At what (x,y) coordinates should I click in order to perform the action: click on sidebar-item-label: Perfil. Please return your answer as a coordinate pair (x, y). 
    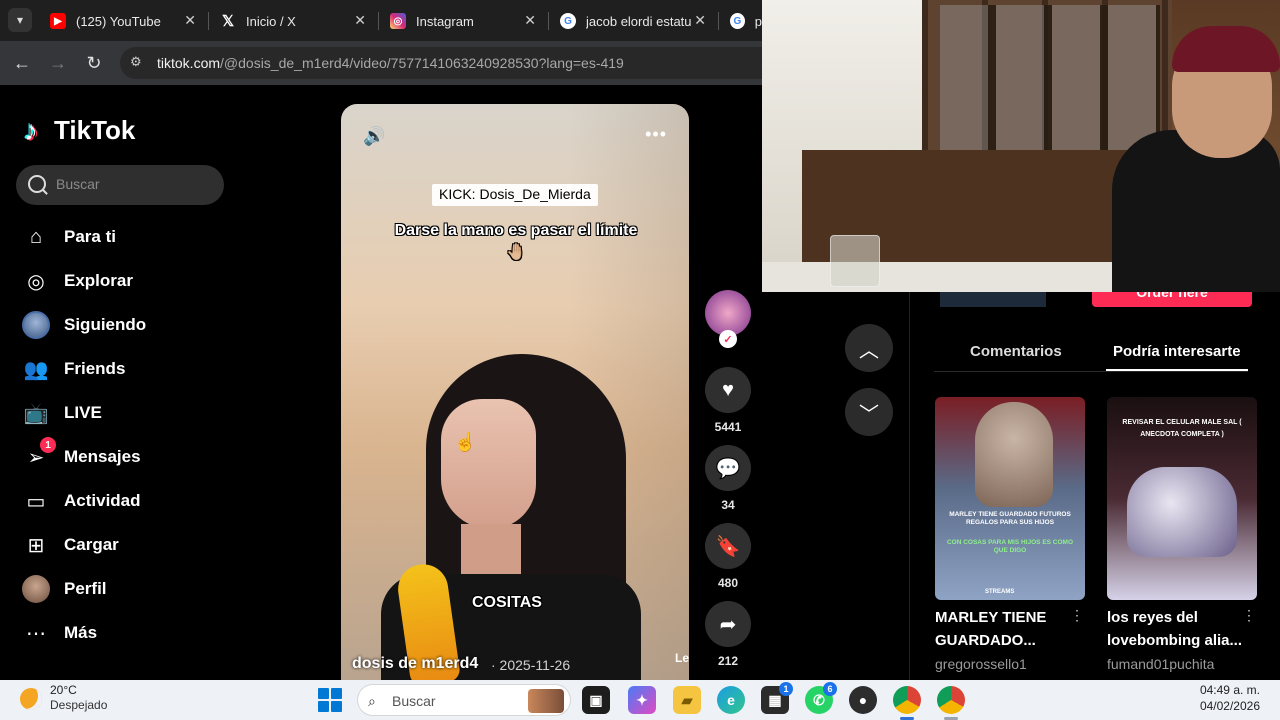
    Looking at the image, I should click on (85, 588).